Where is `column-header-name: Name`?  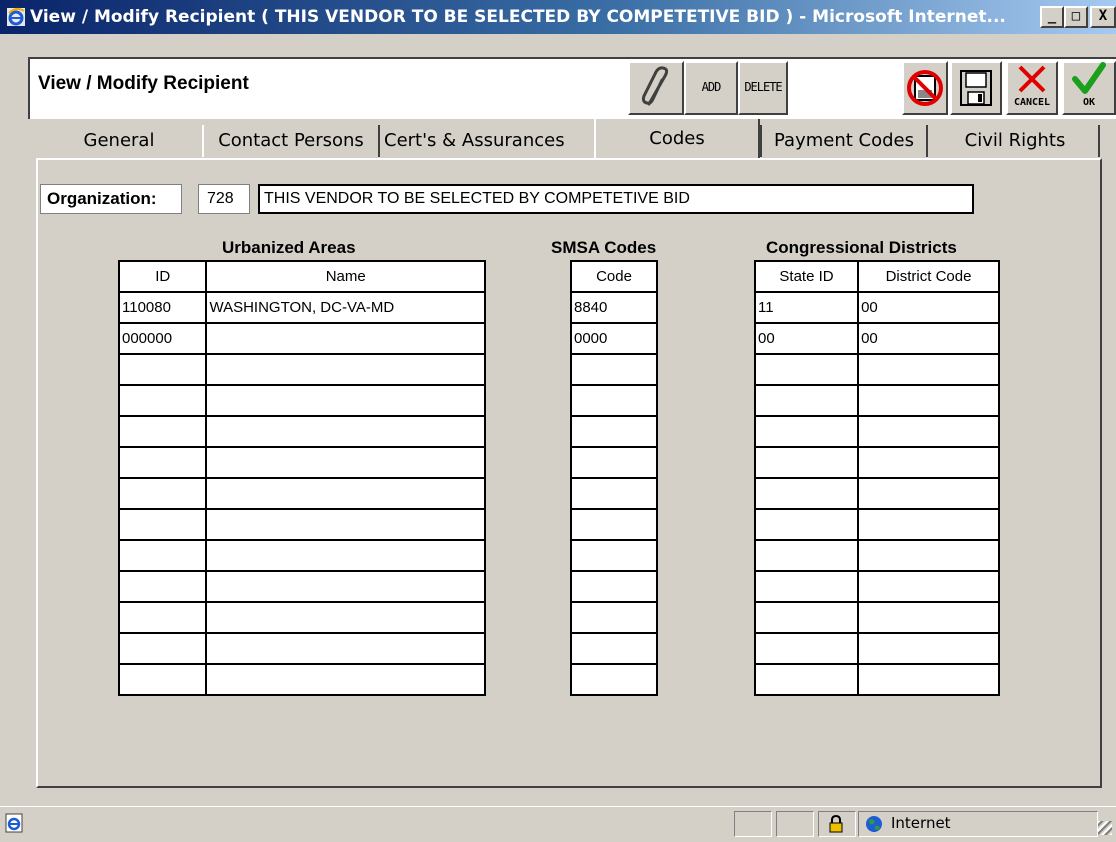 column-header-name: Name is located at coordinates (345, 276).